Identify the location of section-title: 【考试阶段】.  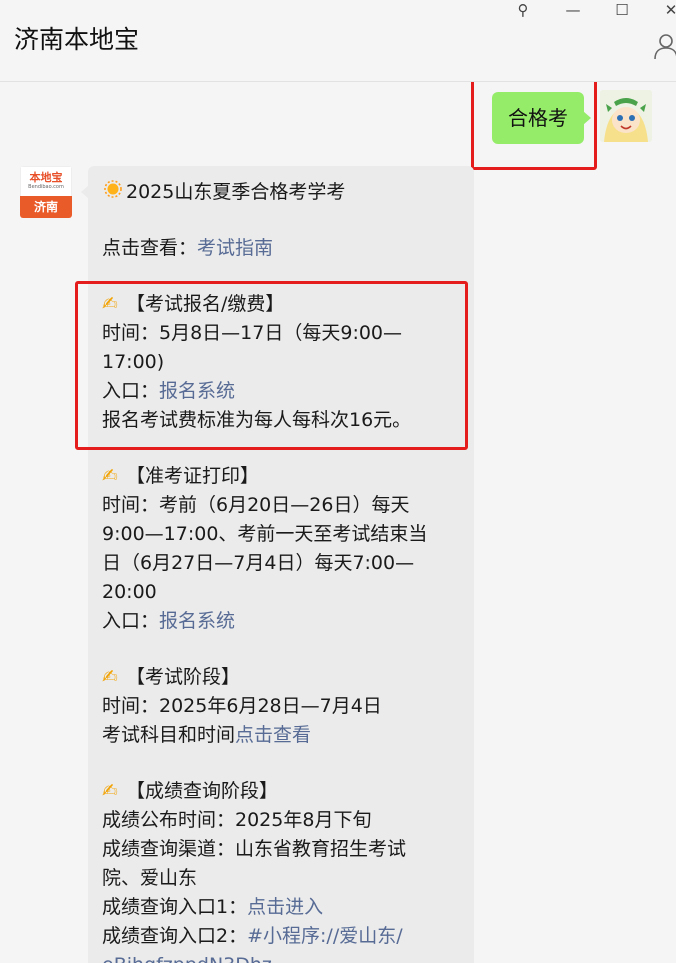
(183, 677).